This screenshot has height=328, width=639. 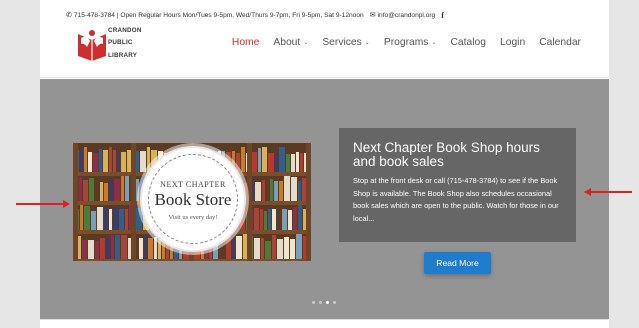 I want to click on nav-catalog: Catalog, so click(x=469, y=42).